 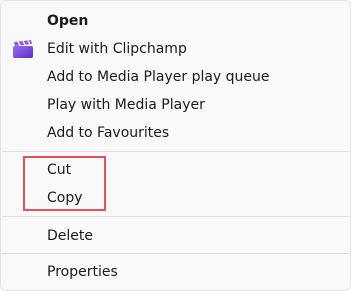 I want to click on menu-item-play-with-media-player: Play with Media Player, so click(x=175, y=105).